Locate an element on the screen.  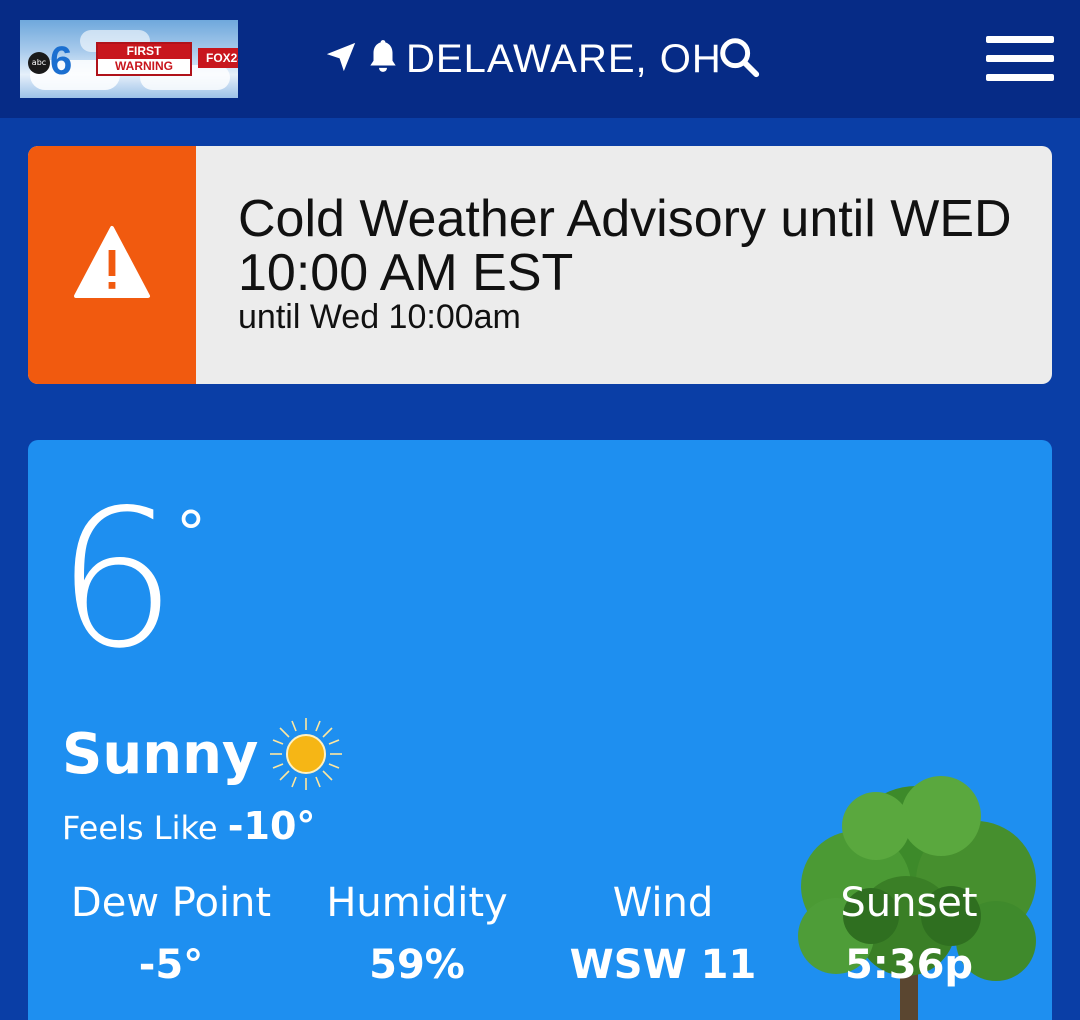
feels-like-label: Feels Like is located at coordinates (140, 828).